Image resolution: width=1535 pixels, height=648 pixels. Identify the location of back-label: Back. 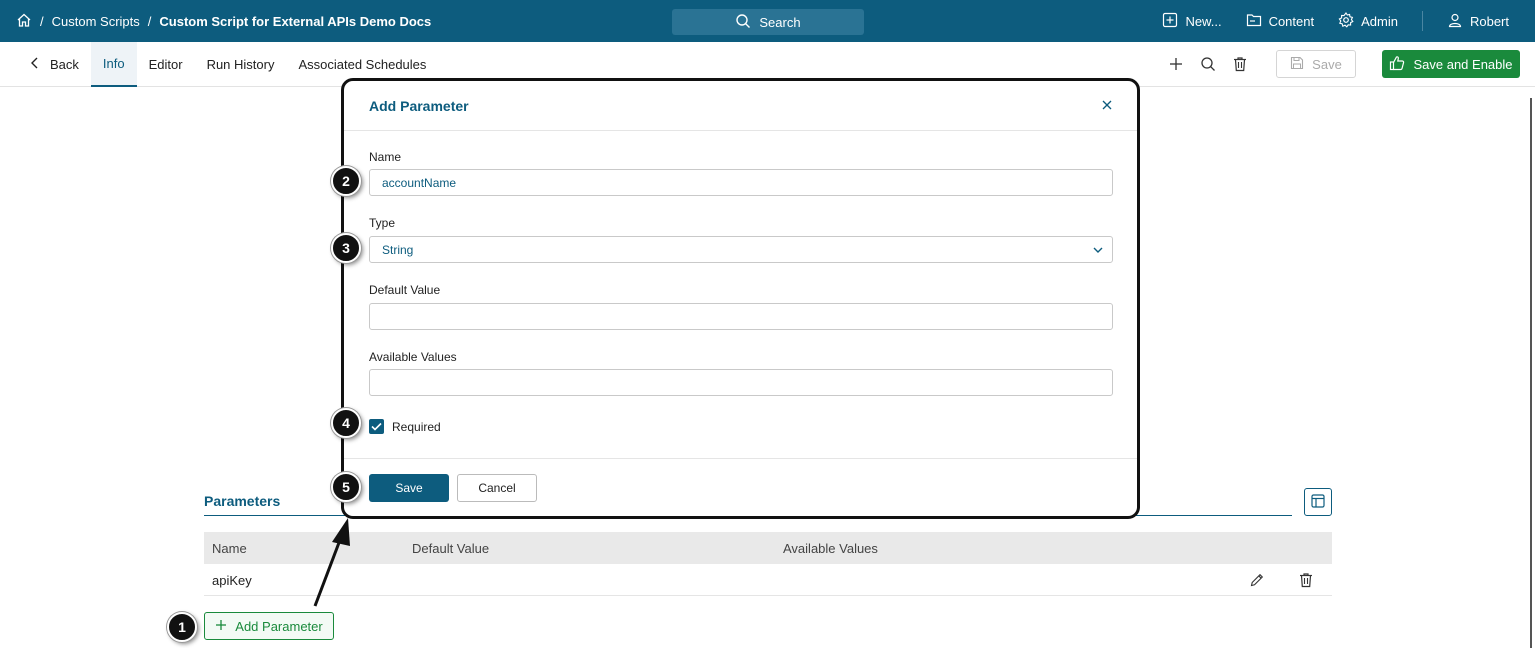
(64, 64).